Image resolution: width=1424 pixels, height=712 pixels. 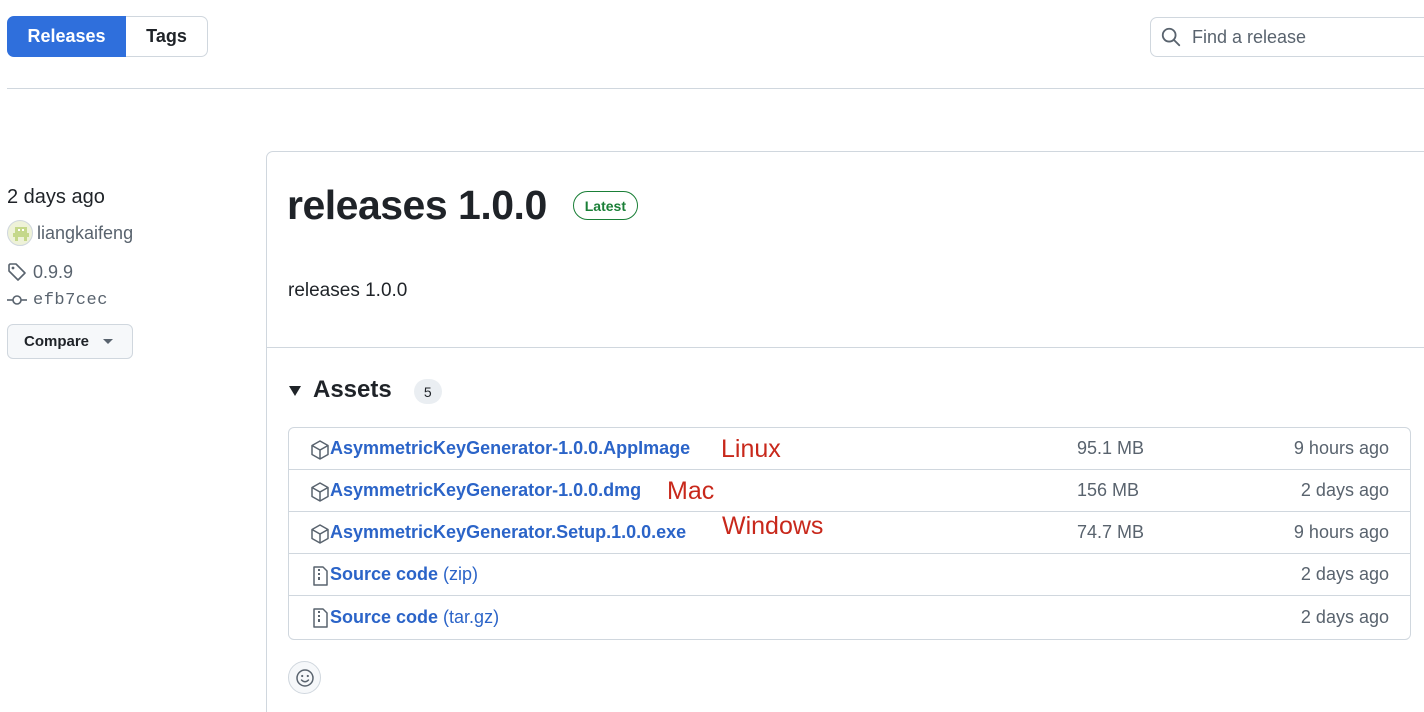 I want to click on latest-badge: Latest, so click(x=605, y=205).